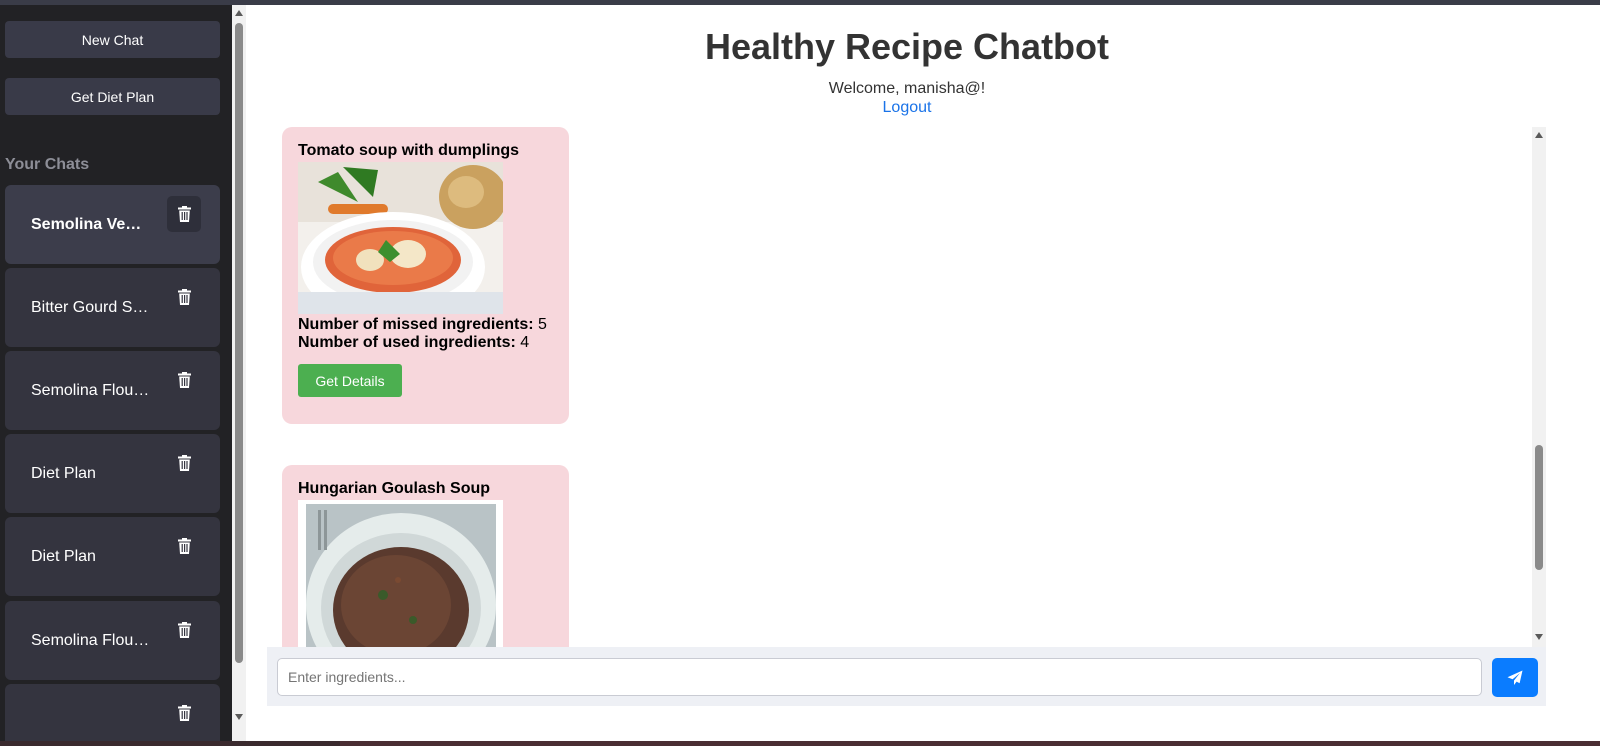 The height and width of the screenshot is (746, 1600). Describe the element at coordinates (1539, 387) in the screenshot. I see `chat-scrollbar` at that location.